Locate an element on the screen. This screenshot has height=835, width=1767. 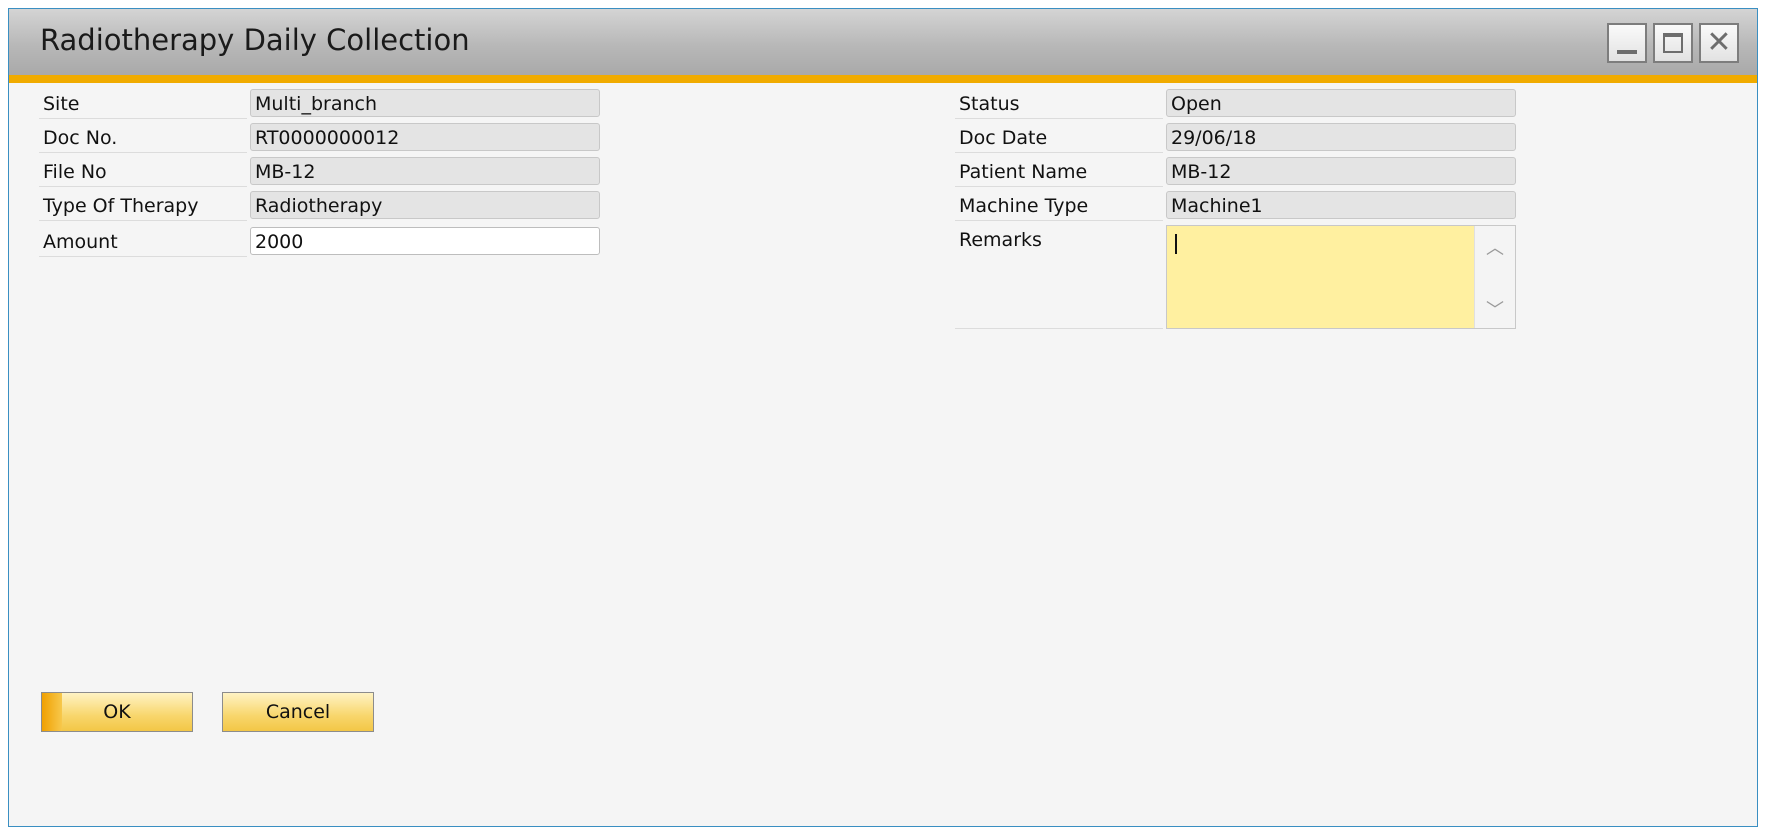
amount-field: 2000 is located at coordinates (425, 241).